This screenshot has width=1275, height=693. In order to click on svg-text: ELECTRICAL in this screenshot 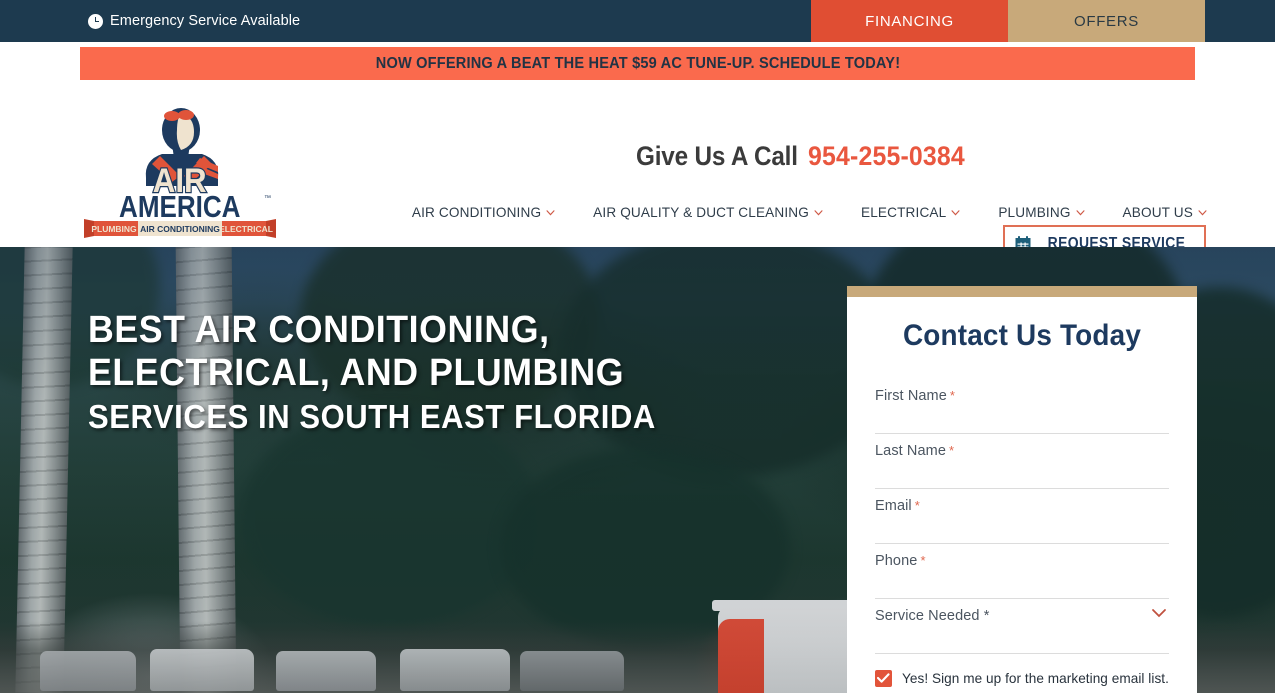, I will do `click(246, 229)`.